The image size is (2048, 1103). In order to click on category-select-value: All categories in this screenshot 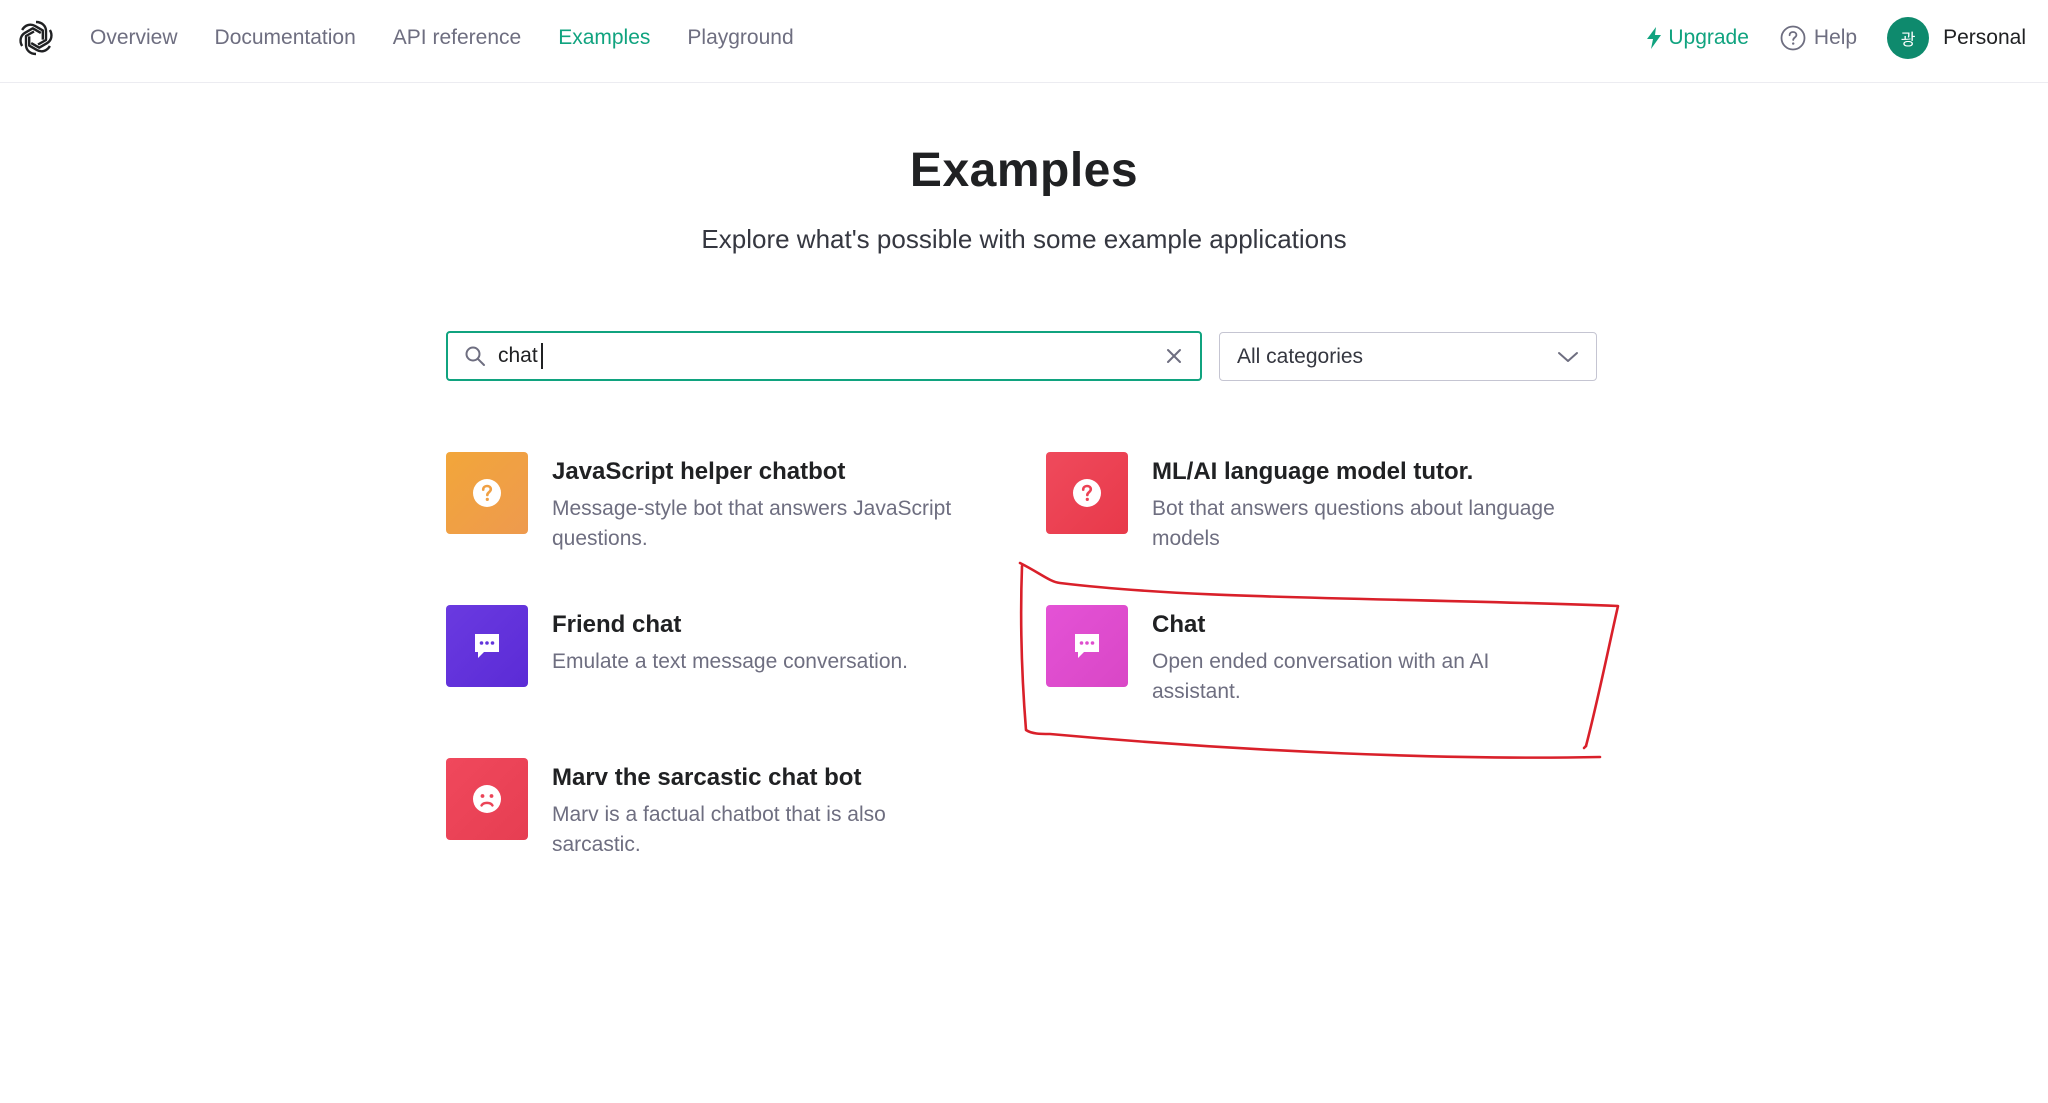, I will do `click(1300, 356)`.